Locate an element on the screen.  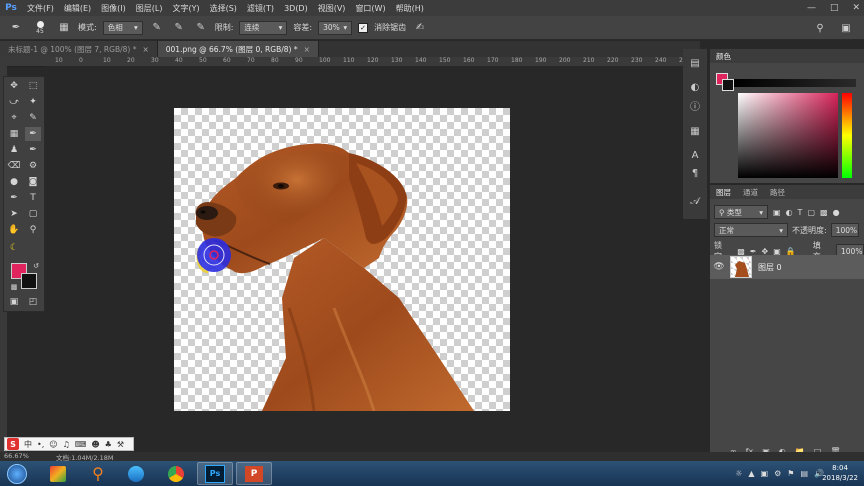
lasso-tool-icon: ⤻ is located at coordinates (14, 102).